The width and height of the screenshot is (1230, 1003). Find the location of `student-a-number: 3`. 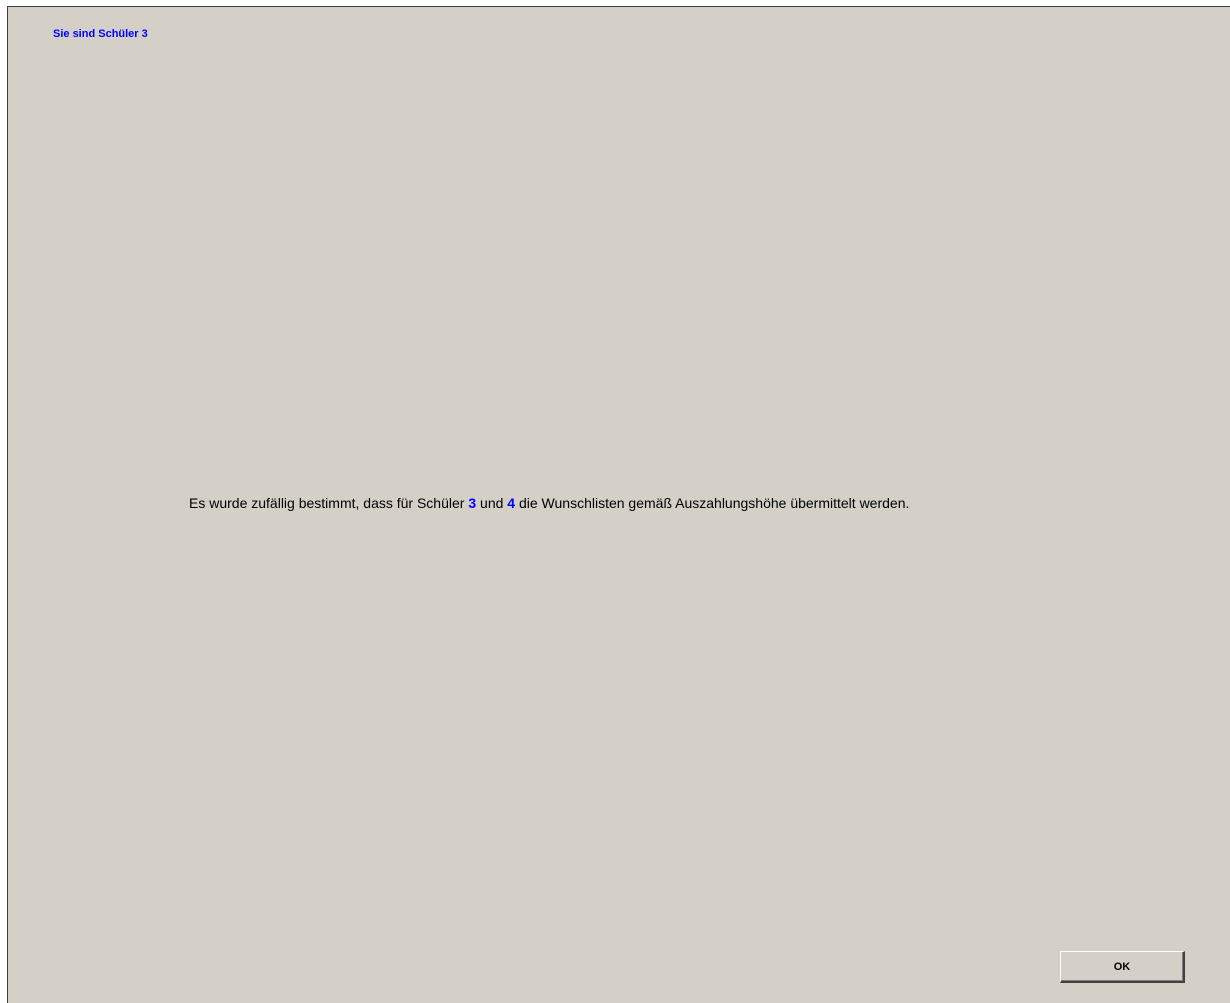

student-a-number: 3 is located at coordinates (472, 503).